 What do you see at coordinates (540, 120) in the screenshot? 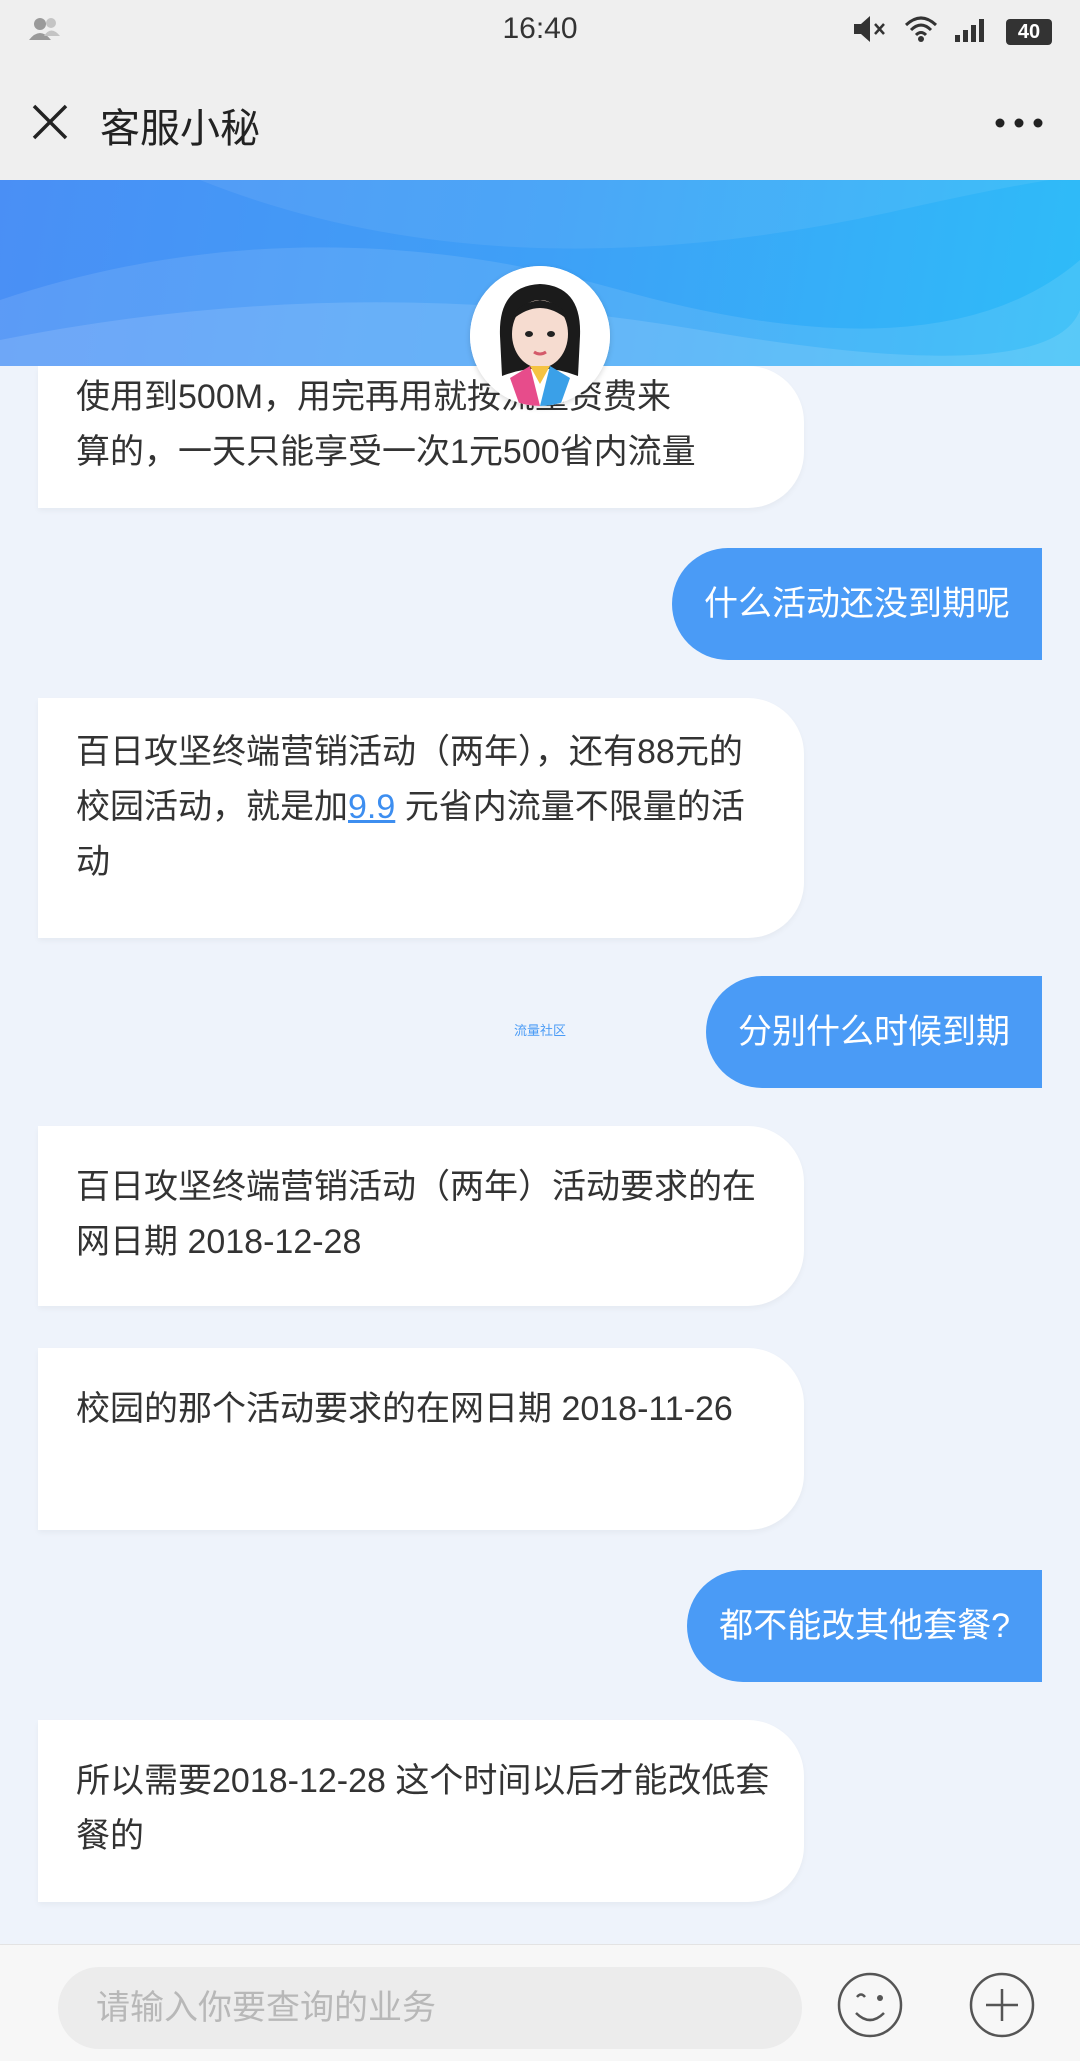
I see `title-bar: 客服小秘` at bounding box center [540, 120].